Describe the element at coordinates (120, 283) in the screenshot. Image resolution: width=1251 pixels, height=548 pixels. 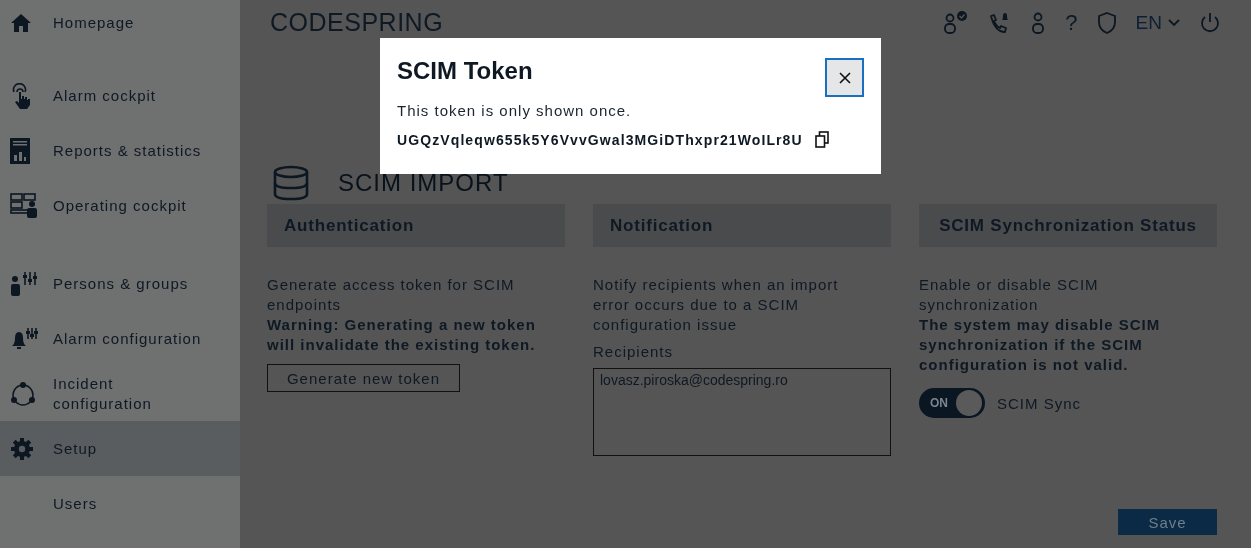
I see `sidebar-item: Persons & groups` at that location.